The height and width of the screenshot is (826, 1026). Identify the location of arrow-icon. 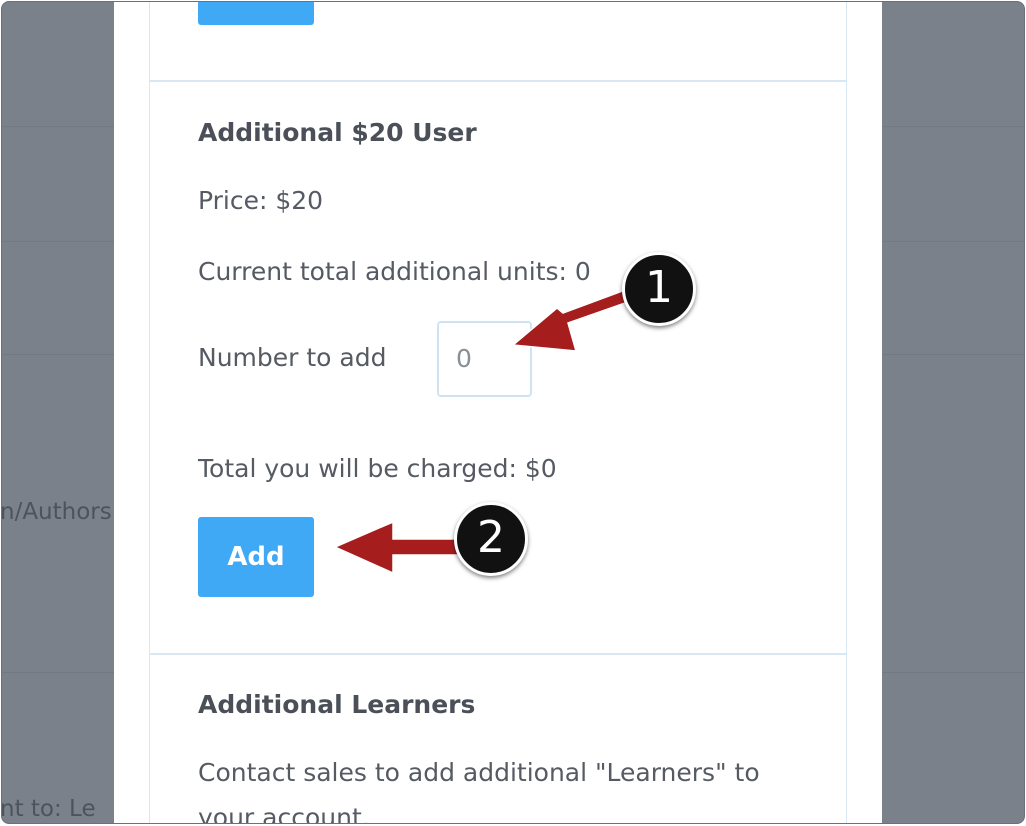
(481, 432).